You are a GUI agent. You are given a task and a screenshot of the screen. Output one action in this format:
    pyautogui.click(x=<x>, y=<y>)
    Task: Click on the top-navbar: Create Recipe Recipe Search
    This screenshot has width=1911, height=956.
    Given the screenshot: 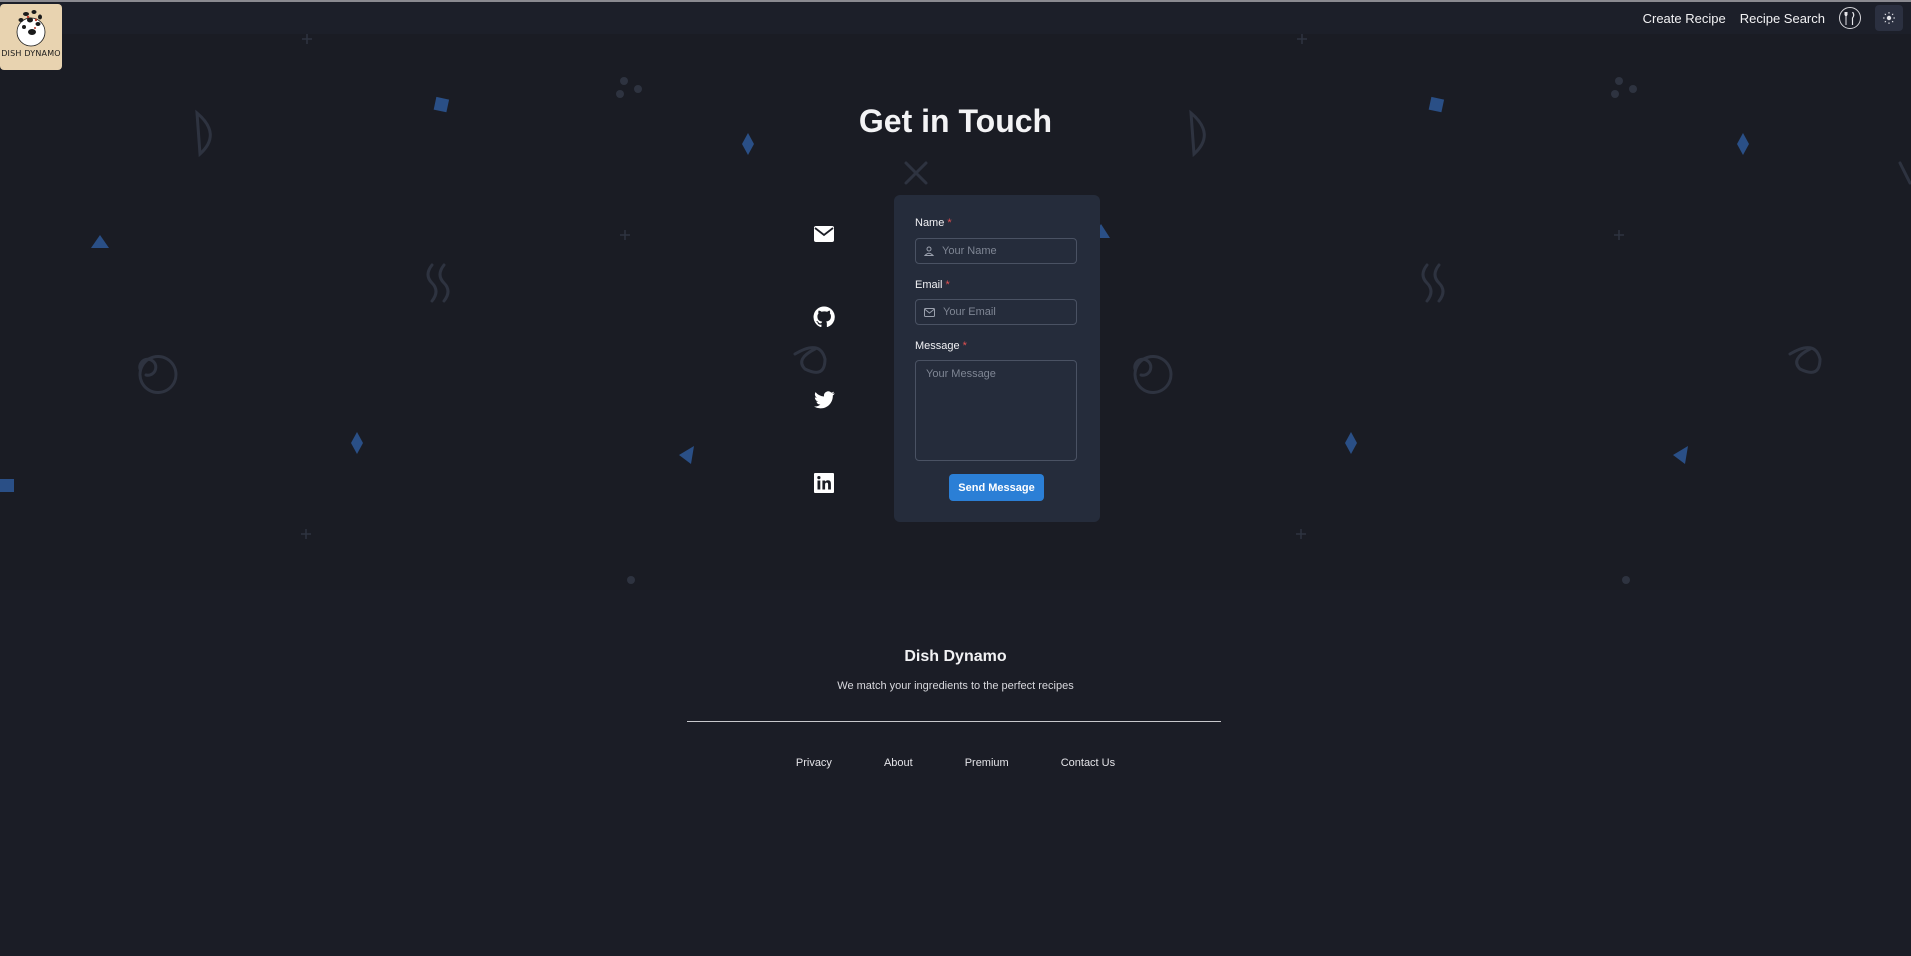 What is the action you would take?
    pyautogui.click(x=955, y=18)
    